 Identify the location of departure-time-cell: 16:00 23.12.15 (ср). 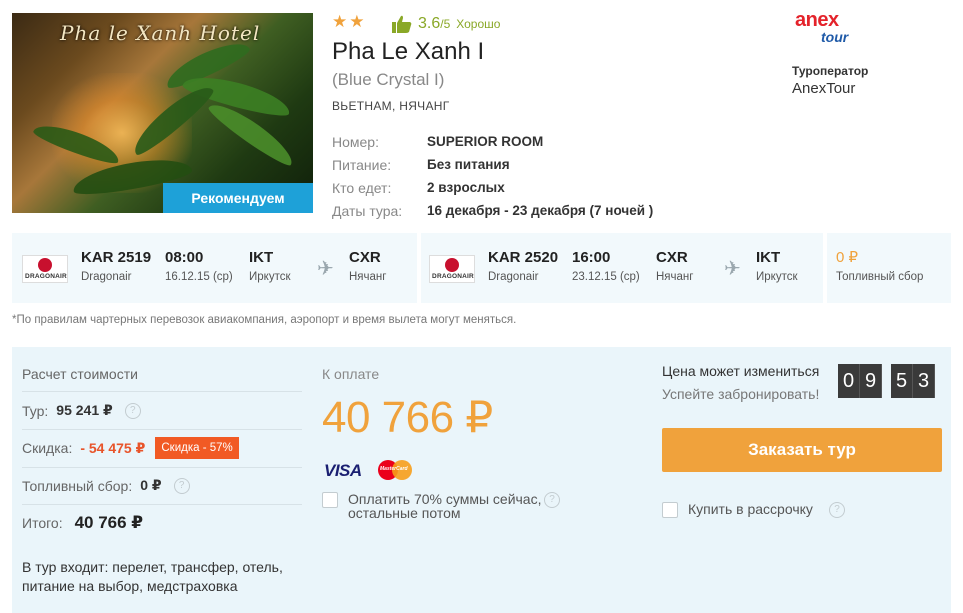
(606, 267).